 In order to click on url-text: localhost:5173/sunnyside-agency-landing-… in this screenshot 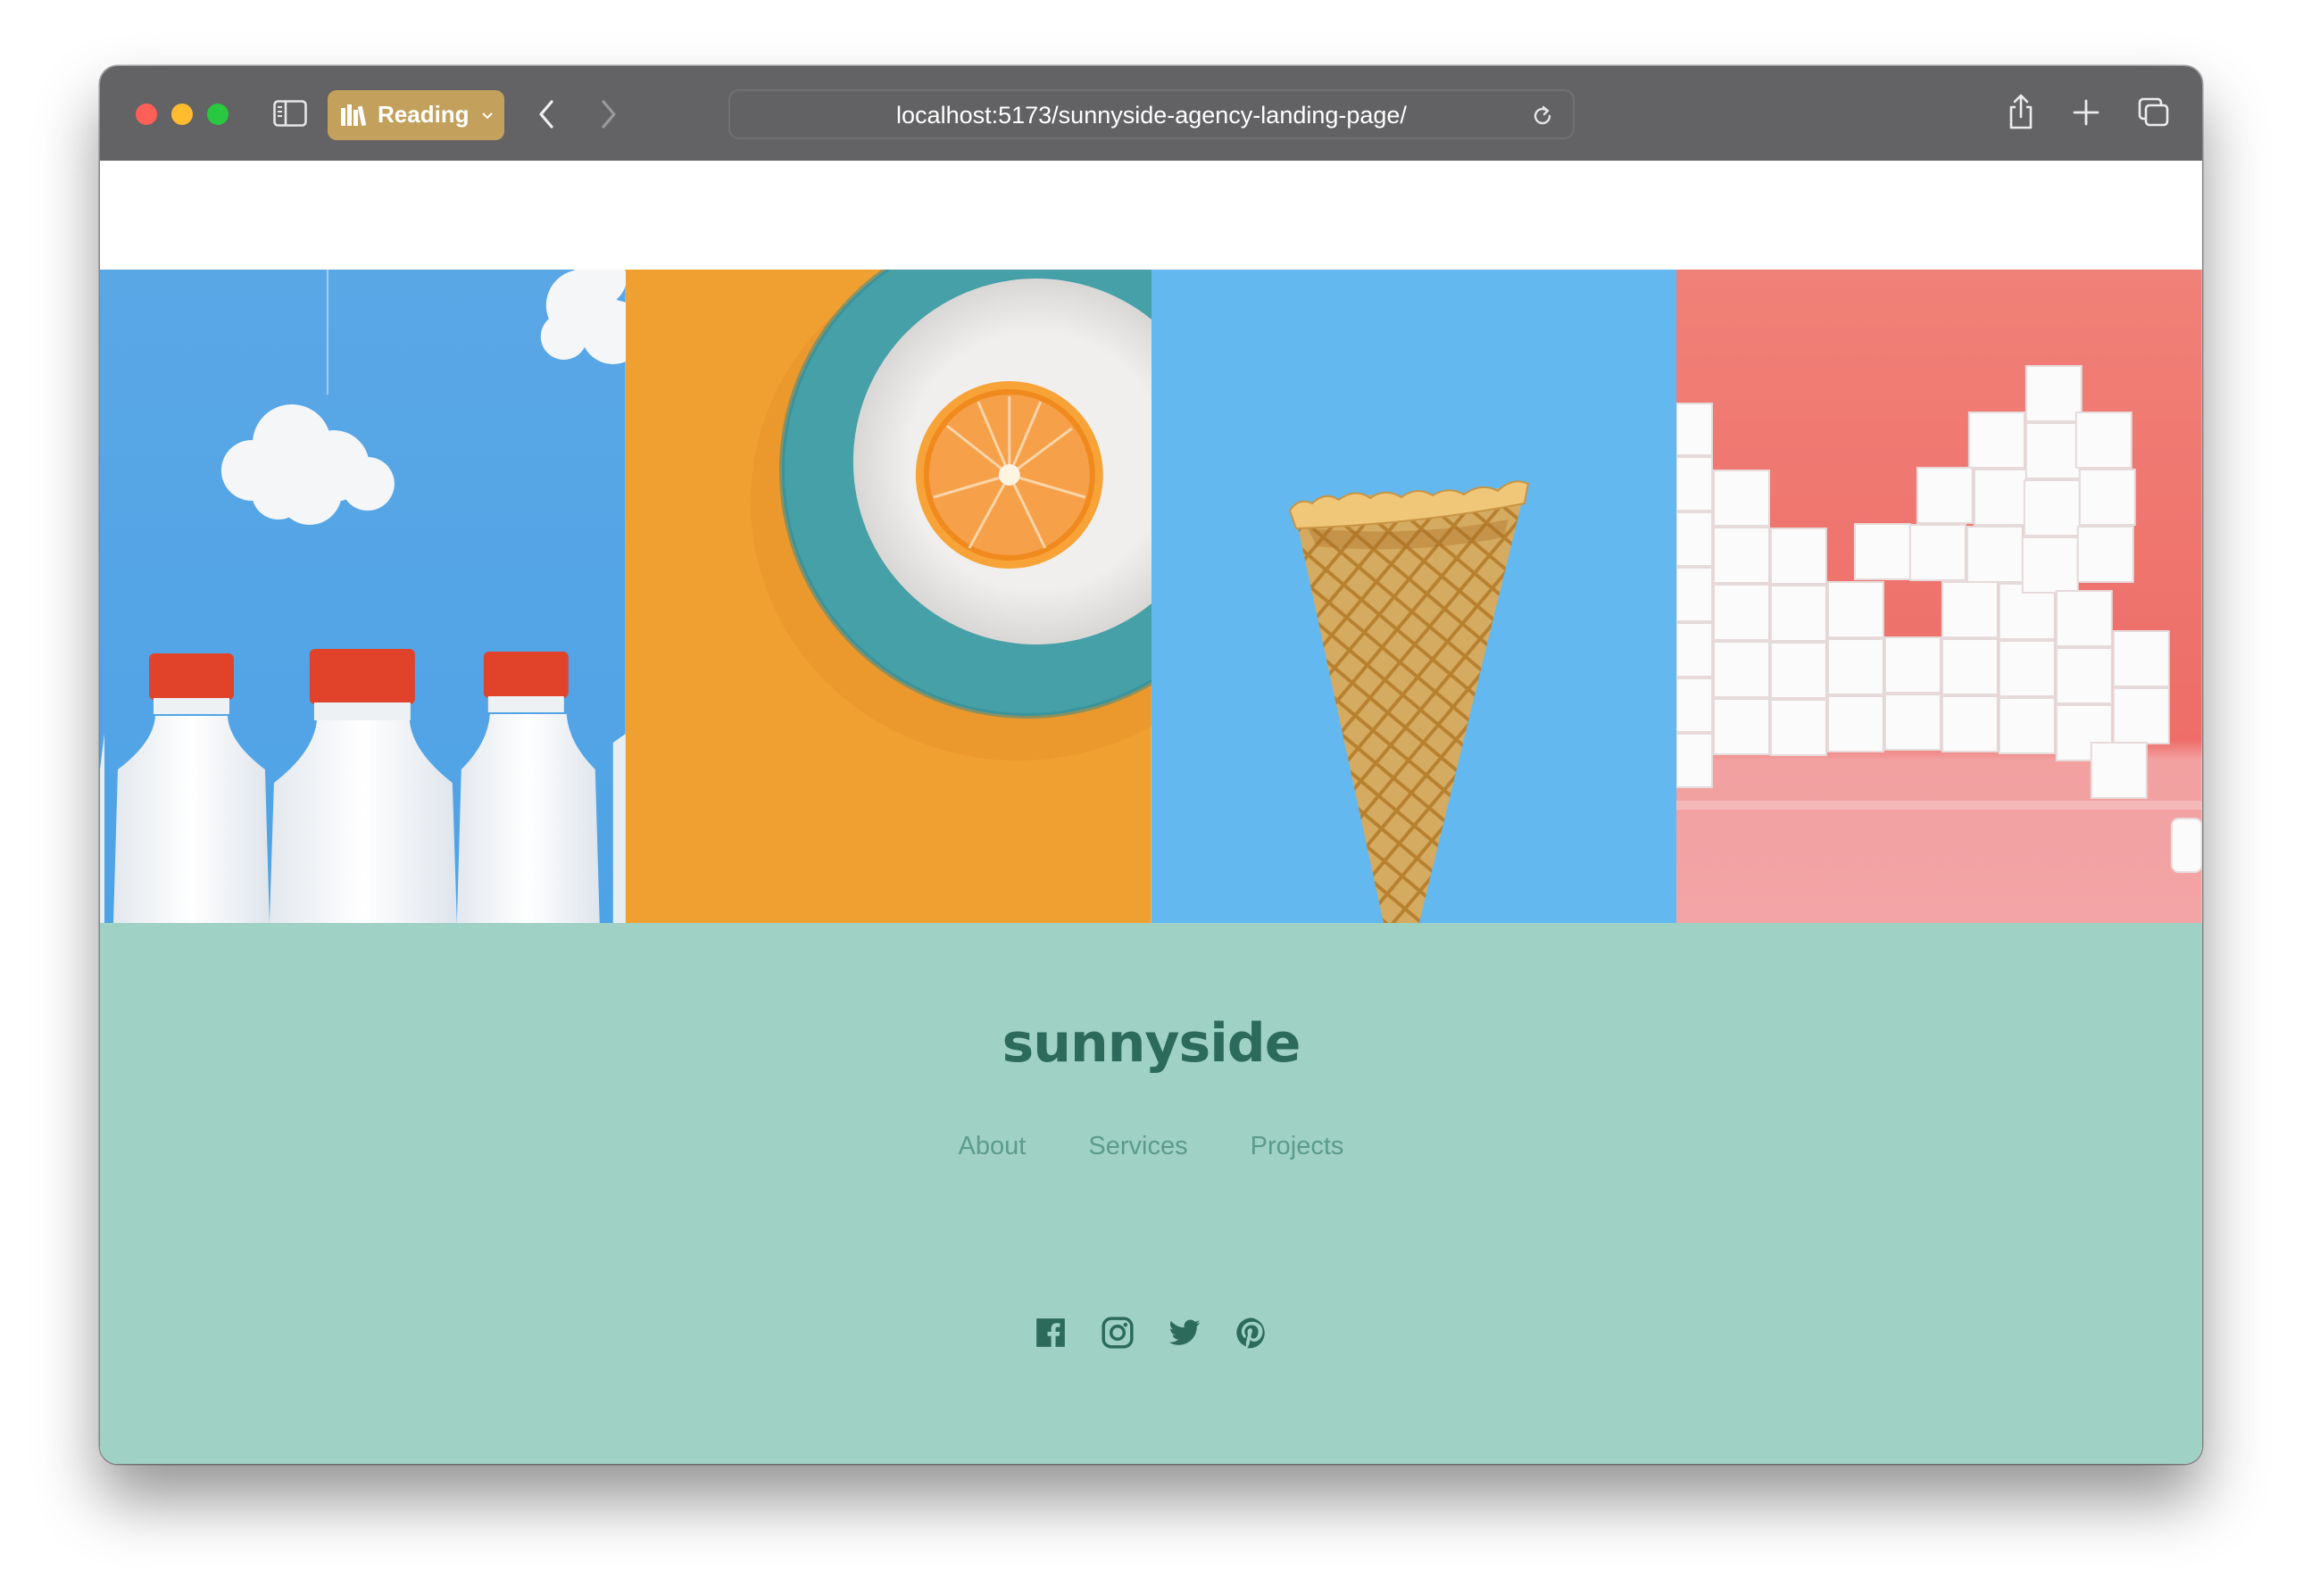, I will do `click(1151, 115)`.